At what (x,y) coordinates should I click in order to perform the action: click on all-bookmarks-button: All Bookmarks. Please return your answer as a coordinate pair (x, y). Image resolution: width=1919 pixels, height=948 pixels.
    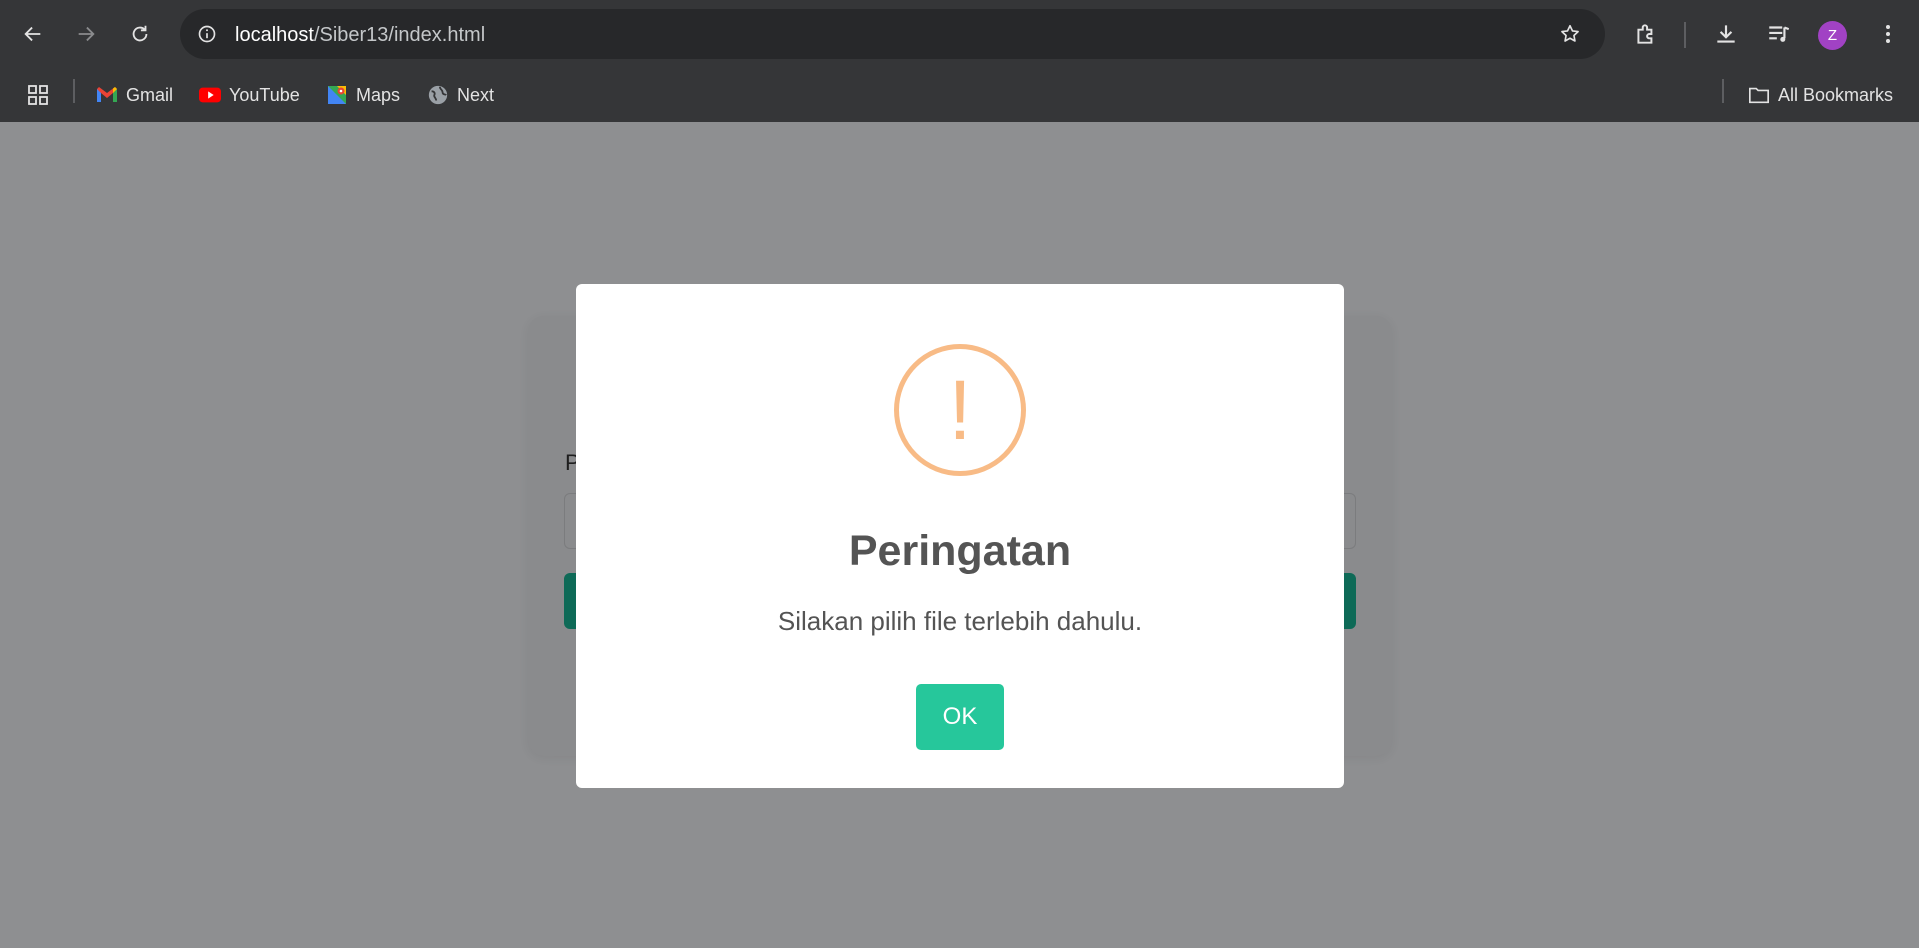
    Looking at the image, I should click on (1820, 95).